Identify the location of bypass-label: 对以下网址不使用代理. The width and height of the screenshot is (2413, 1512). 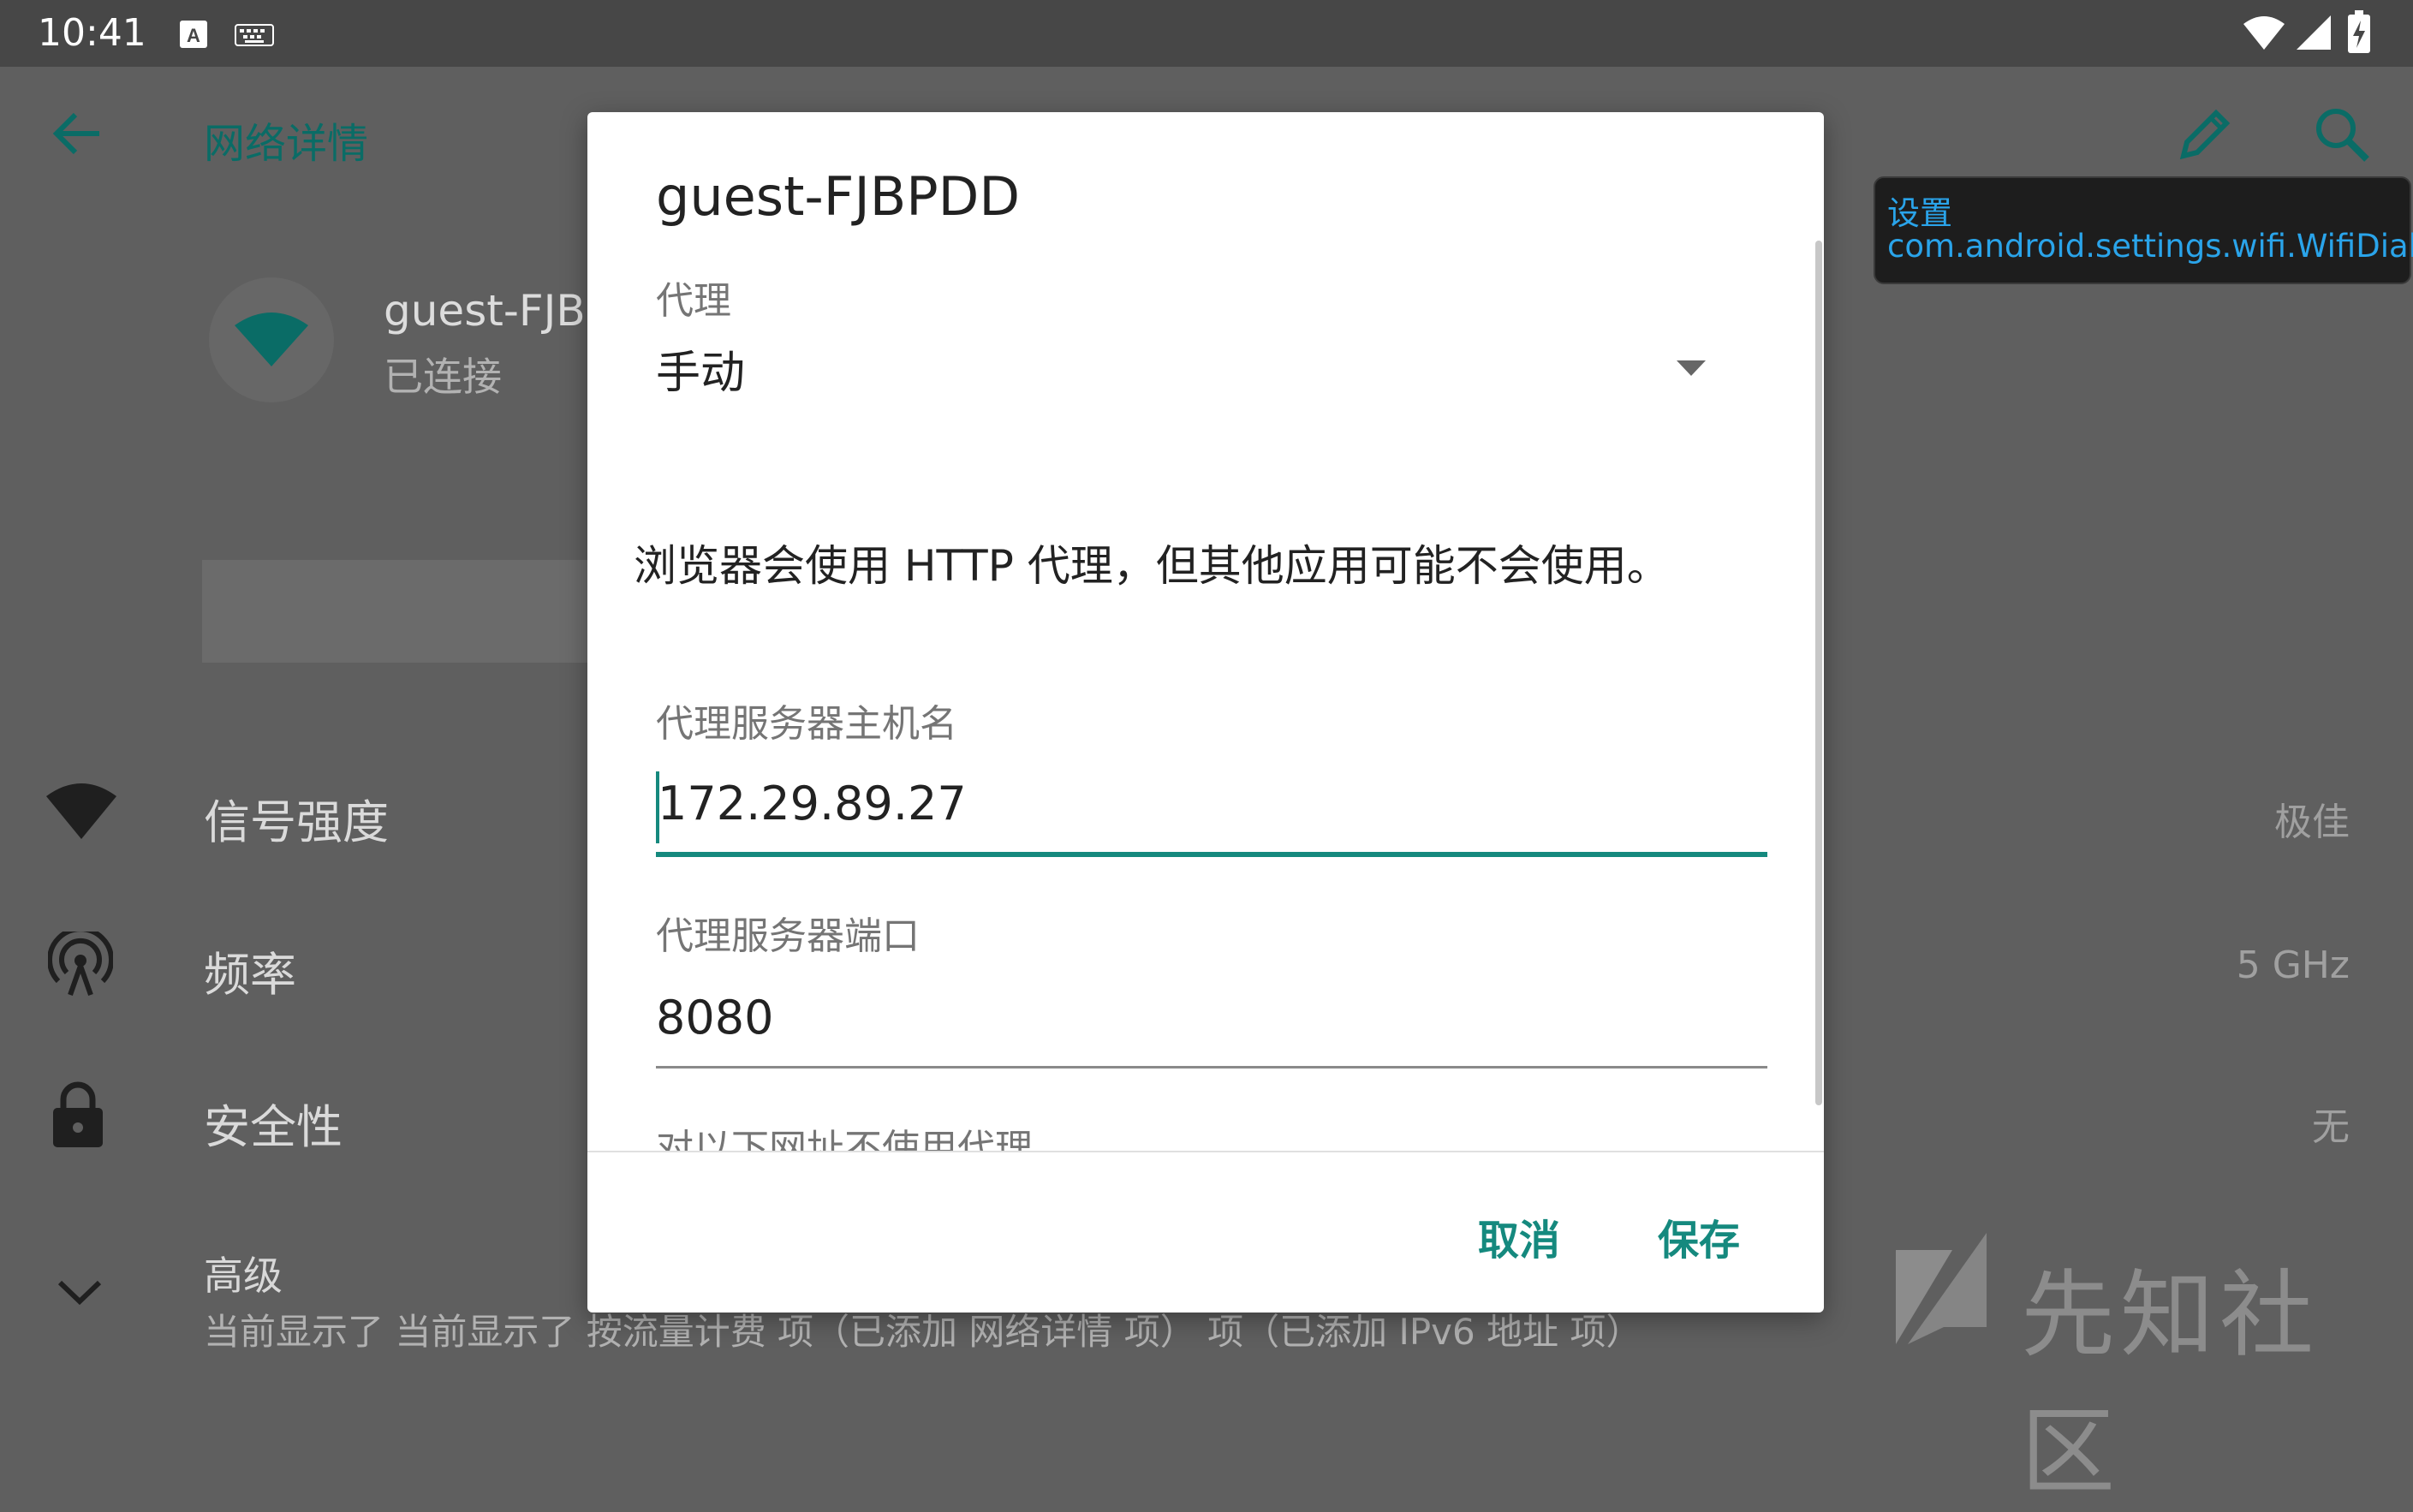
(845, 1139).